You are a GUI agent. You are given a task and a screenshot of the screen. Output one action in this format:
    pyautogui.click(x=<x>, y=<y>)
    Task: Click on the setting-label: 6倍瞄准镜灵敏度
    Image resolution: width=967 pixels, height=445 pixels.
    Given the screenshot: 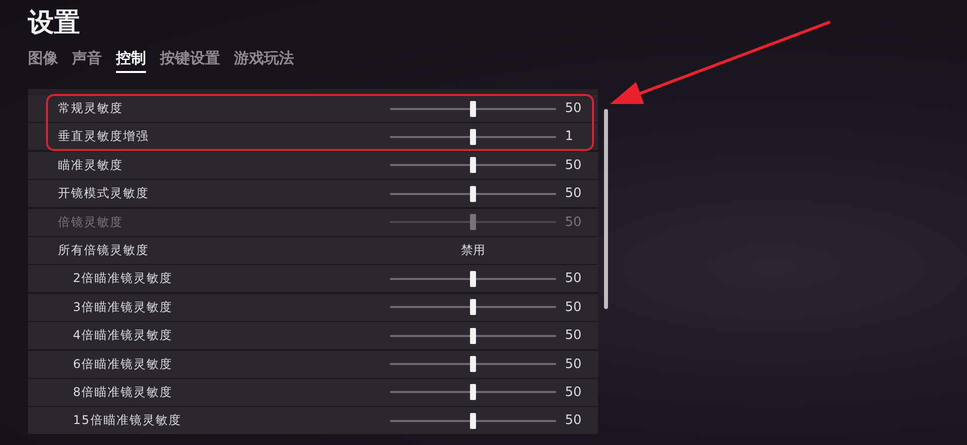 What is the action you would take?
    pyautogui.click(x=123, y=364)
    